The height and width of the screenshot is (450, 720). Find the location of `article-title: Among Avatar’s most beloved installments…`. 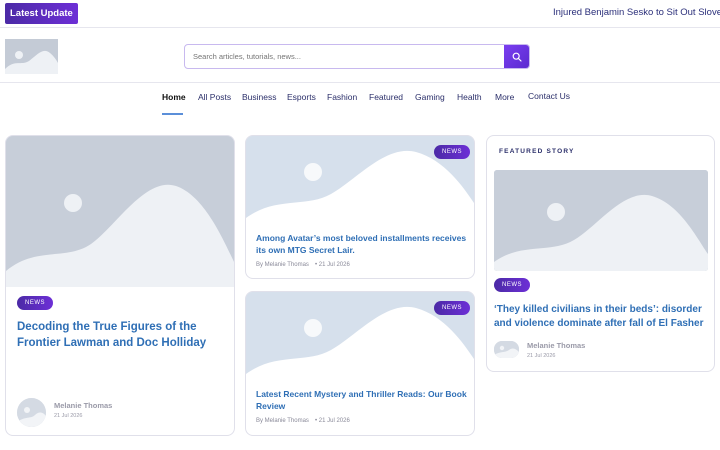

article-title: Among Avatar’s most beloved installments… is located at coordinates (362, 244).